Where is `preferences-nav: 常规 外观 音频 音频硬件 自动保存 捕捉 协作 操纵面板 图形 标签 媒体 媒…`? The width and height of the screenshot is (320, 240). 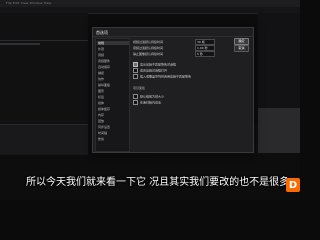
preferences-nav: 常规 外观 音频 音频硬件 自动保存 捕捉 协作 操纵面板 图形 标签 媒体 媒… is located at coordinates (112, 95).